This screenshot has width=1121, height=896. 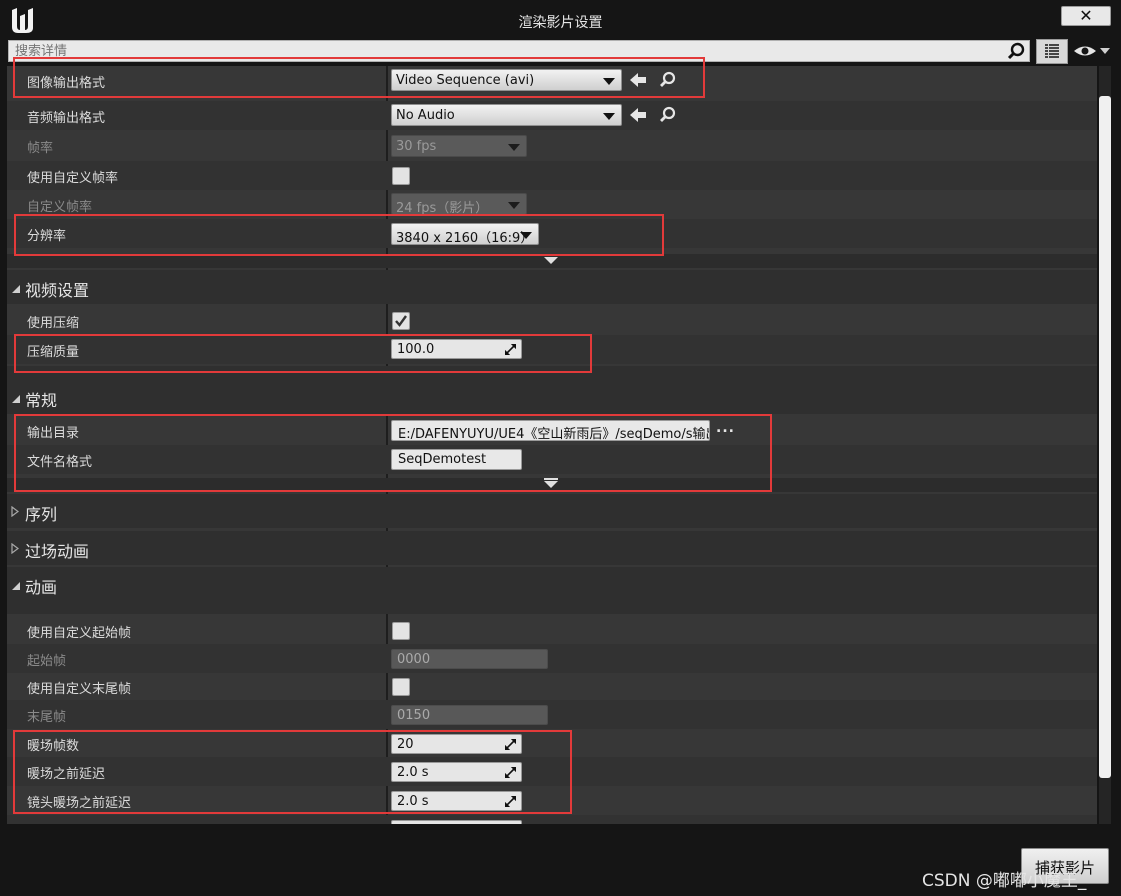 I want to click on use-compression-checkbox, so click(x=401, y=321).